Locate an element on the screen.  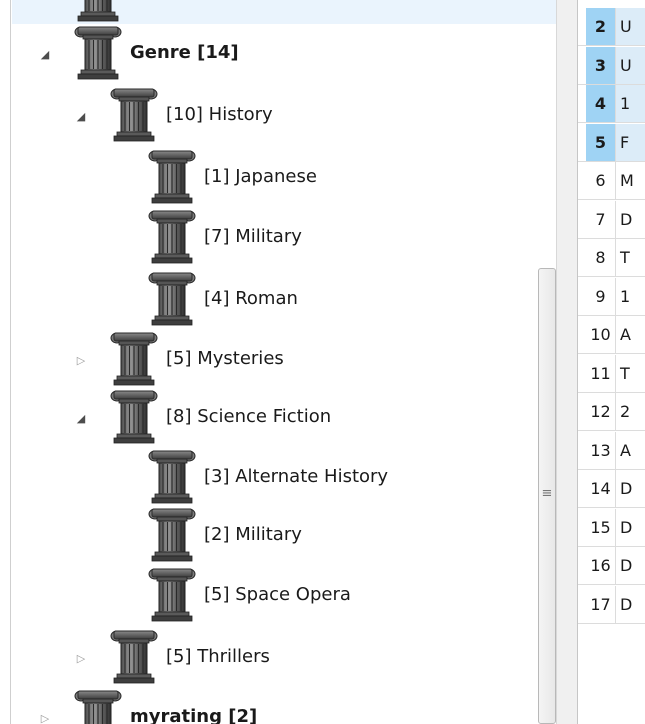
tree-node: [3] Alternate History is located at coordinates (284, 477).